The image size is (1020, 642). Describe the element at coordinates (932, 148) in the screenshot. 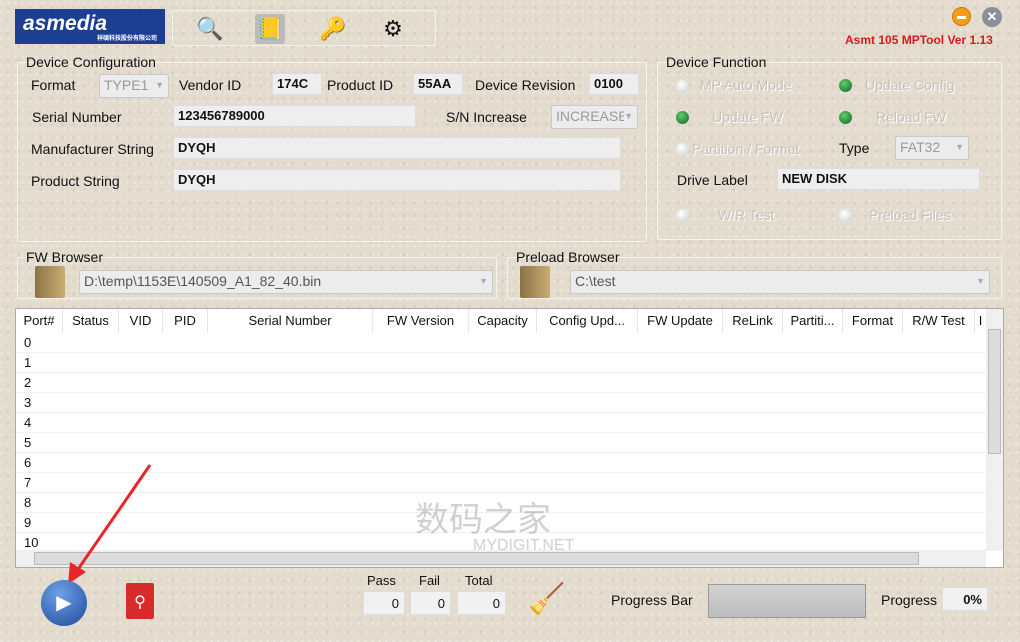

I see `type-select: FAT32 ▼` at that location.